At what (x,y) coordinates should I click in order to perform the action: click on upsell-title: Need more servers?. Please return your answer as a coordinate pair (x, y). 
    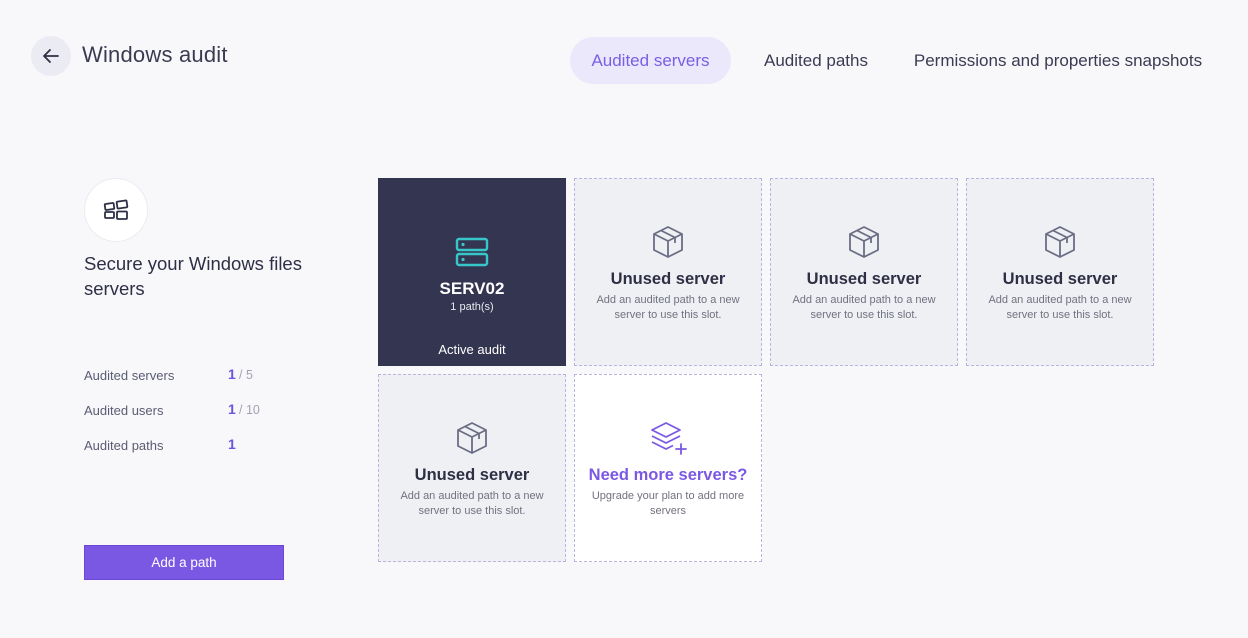
    Looking at the image, I should click on (668, 475).